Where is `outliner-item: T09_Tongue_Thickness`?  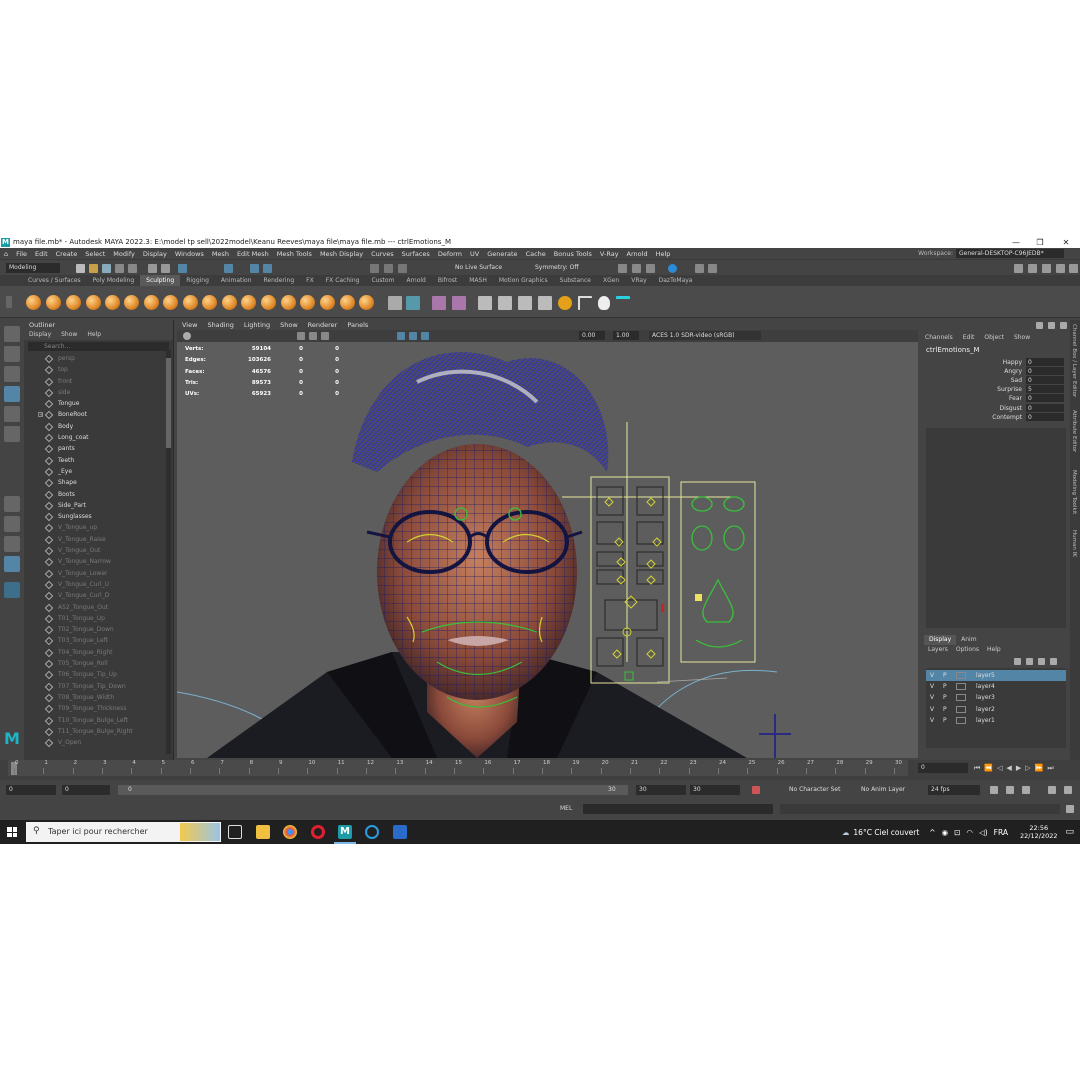 outliner-item: T09_Tongue_Thickness is located at coordinates (98, 708).